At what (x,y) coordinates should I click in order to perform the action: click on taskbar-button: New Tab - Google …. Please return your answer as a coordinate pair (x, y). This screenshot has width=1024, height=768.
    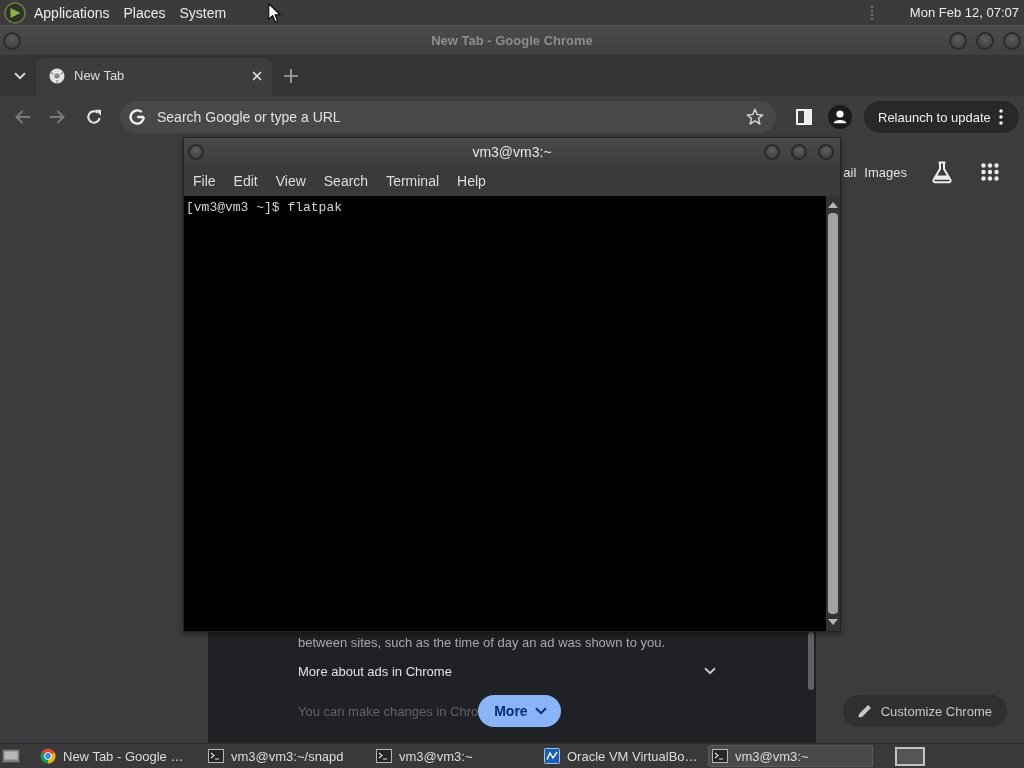
    Looking at the image, I should click on (118, 756).